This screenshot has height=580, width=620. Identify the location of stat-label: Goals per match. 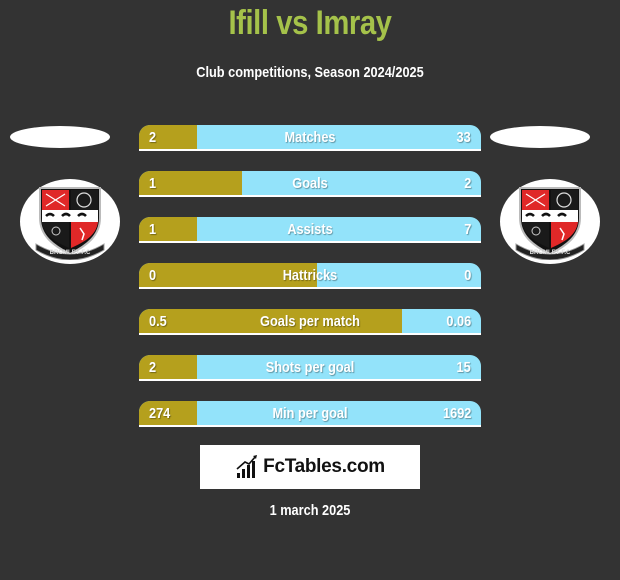
(310, 321).